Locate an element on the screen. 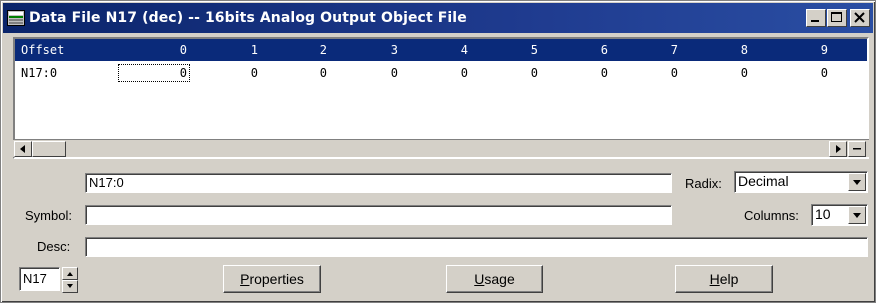  radix-value: Decimal is located at coordinates (763, 181).